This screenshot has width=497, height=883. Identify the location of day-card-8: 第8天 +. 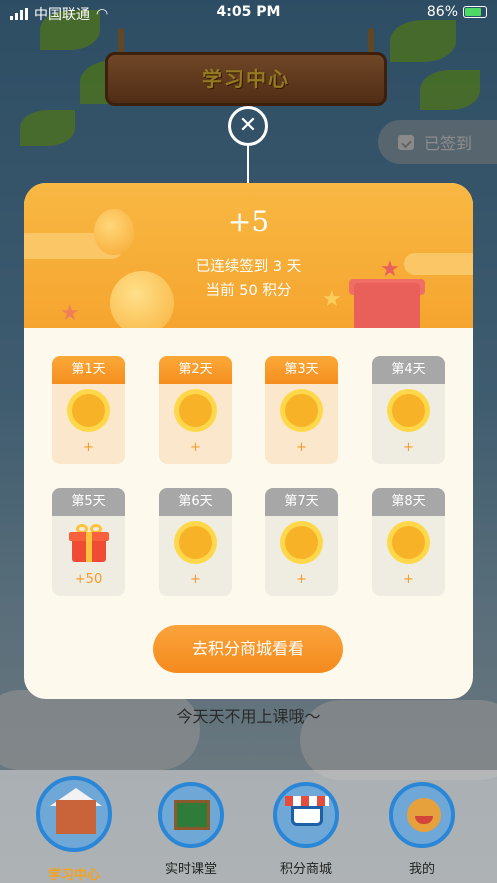
(408, 542).